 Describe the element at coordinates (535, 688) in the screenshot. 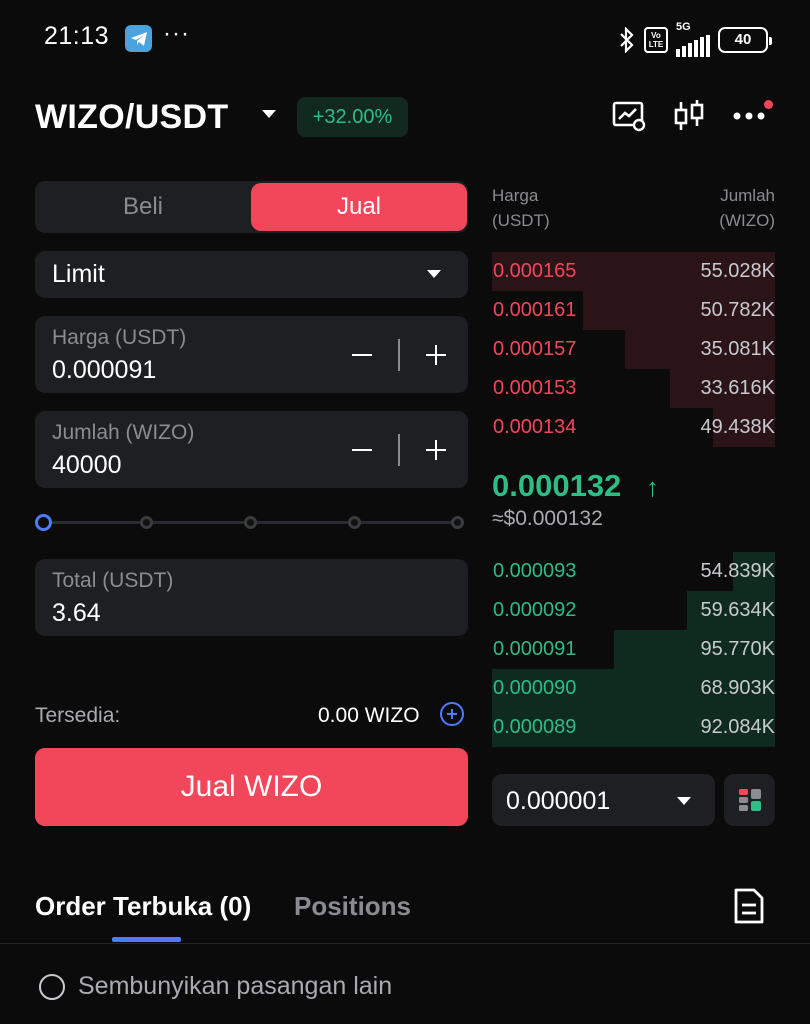

I see `bid-price: 0.000090` at that location.